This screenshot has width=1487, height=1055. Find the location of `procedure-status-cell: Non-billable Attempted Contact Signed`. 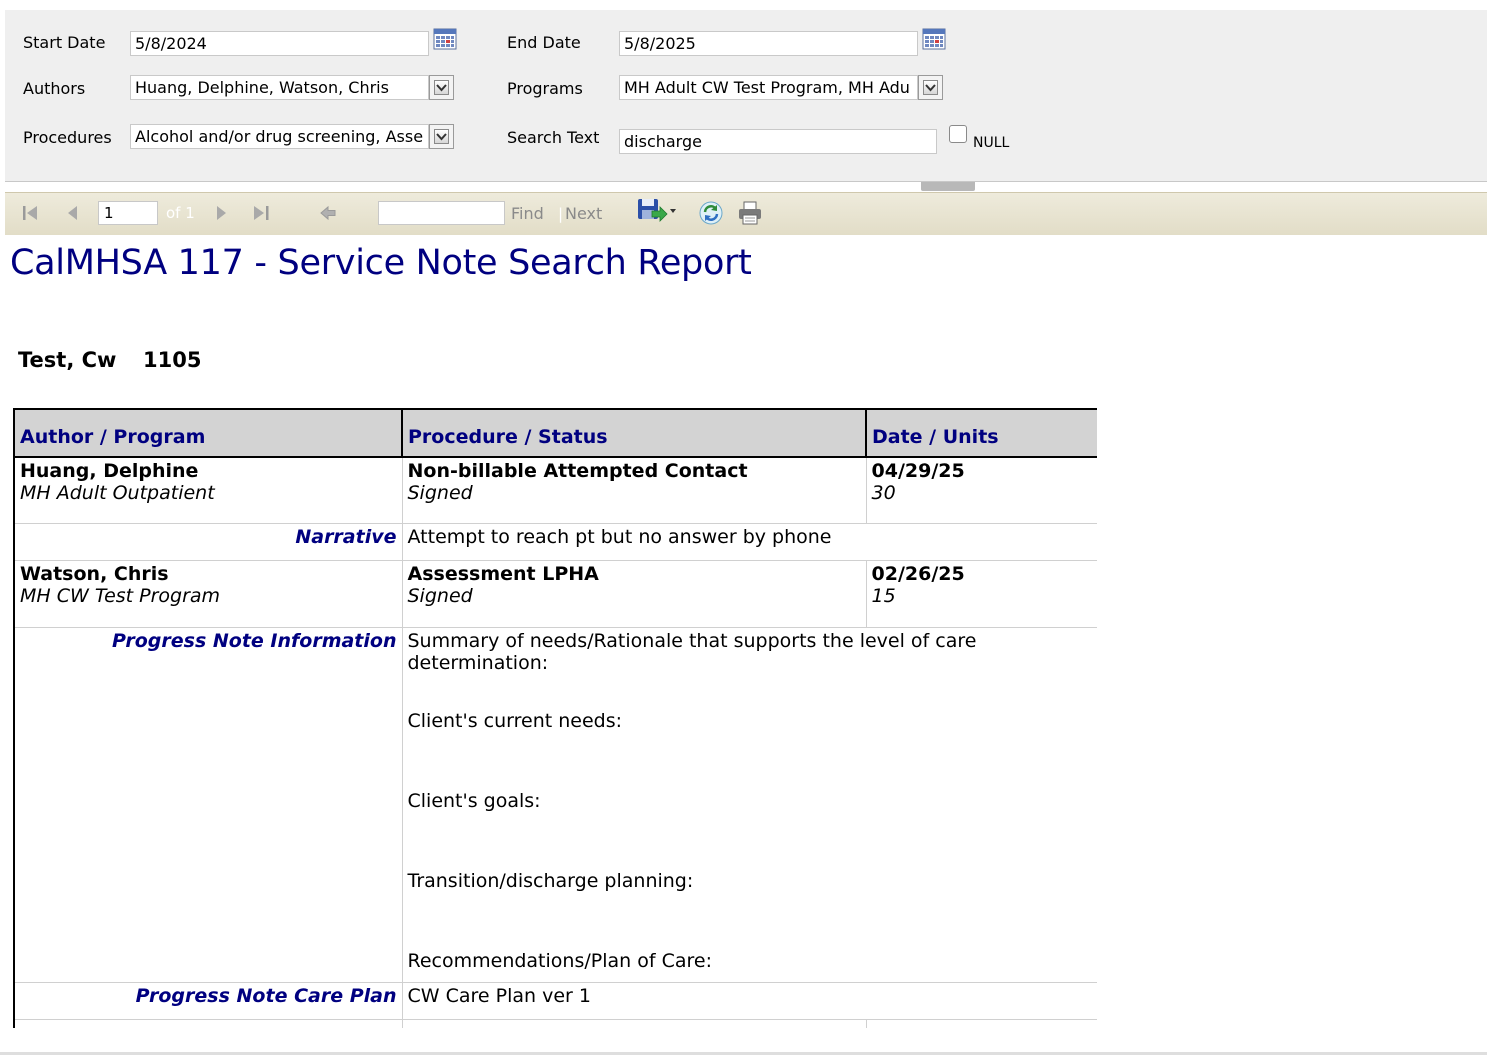

procedure-status-cell: Non-billable Attempted Contact Signed is located at coordinates (634, 490).